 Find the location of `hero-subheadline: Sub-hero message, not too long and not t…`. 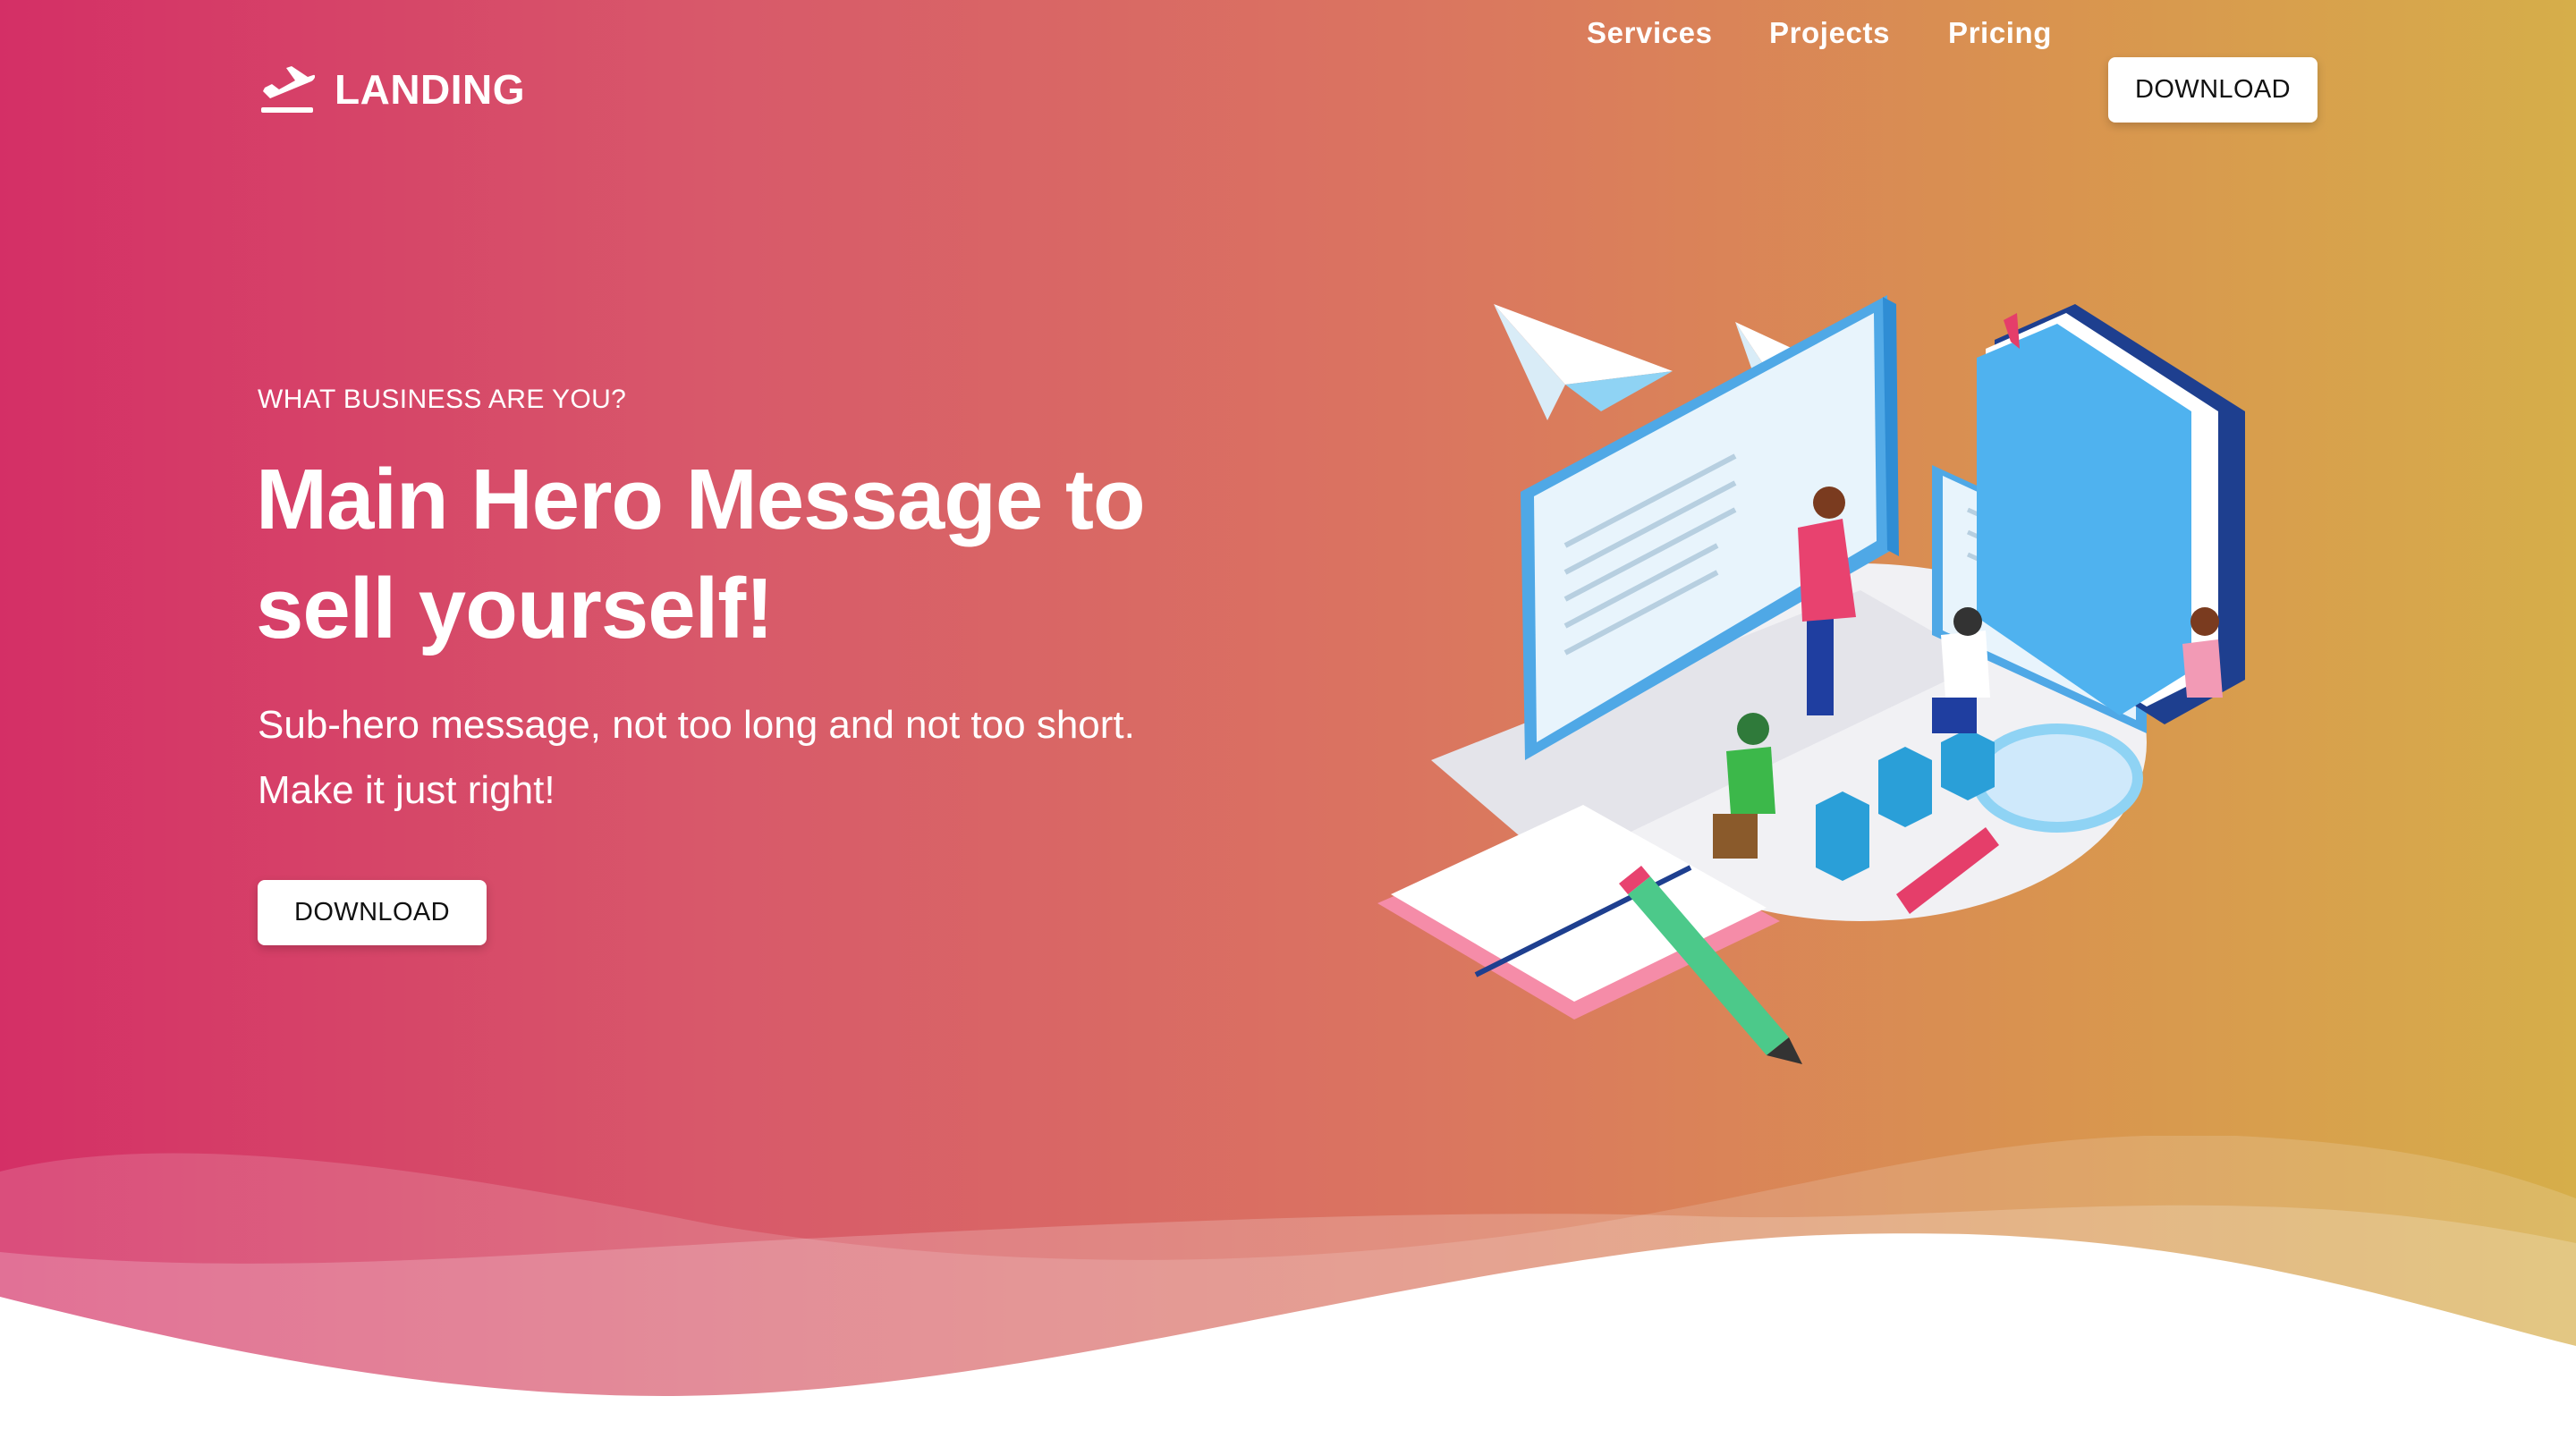

hero-subheadline: Sub-hero message, not too long and not t… is located at coordinates (758, 757).